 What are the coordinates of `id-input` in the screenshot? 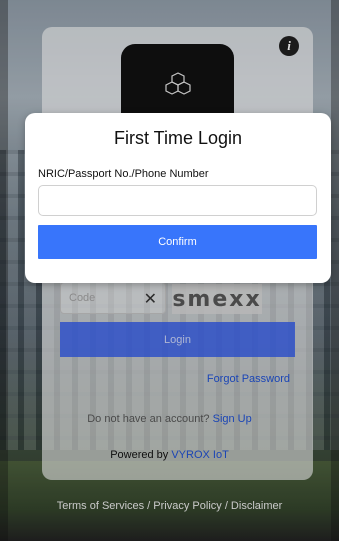 It's located at (177, 200).